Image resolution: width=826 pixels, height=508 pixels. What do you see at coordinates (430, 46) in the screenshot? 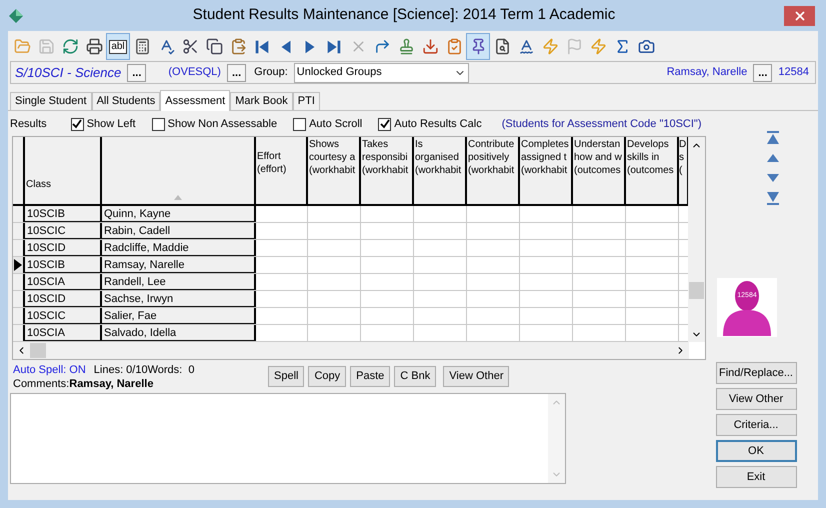
I see `download-icon` at bounding box center [430, 46].